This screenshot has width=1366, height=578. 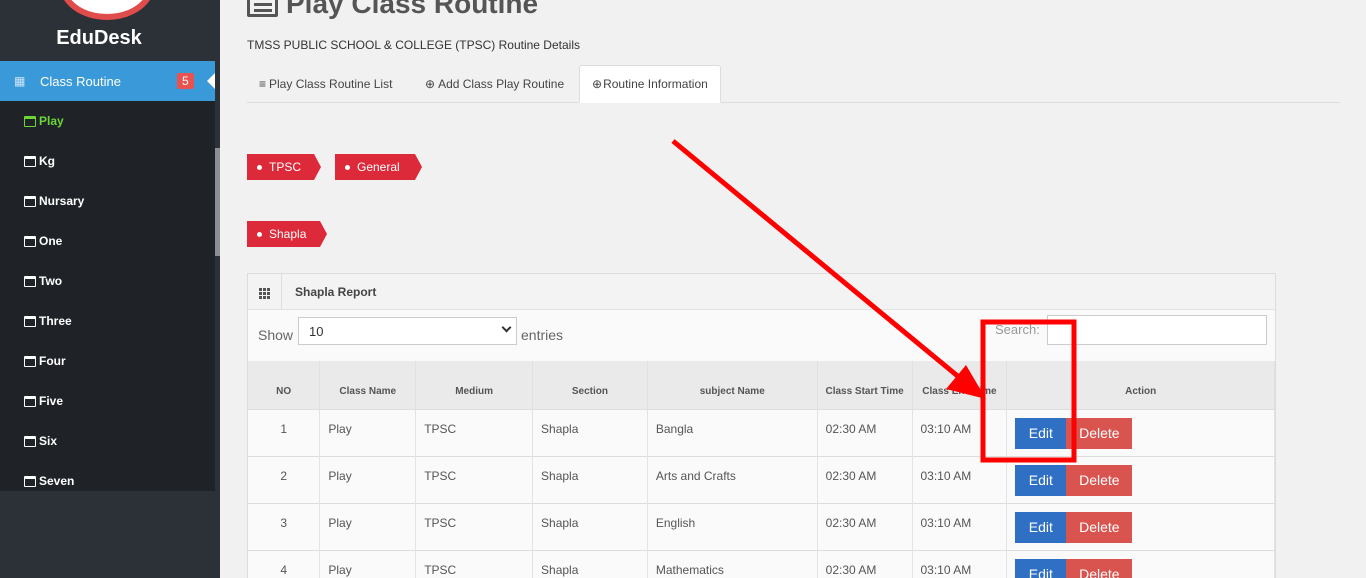 I want to click on tag-label: General, so click(x=378, y=167).